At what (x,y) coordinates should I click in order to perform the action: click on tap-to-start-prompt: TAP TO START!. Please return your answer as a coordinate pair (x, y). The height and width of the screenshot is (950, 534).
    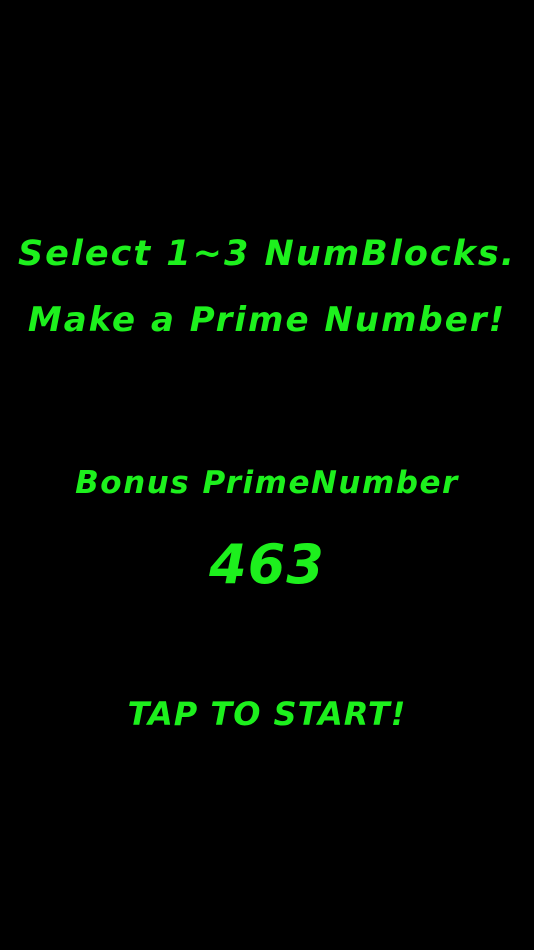
    Looking at the image, I should click on (267, 714).